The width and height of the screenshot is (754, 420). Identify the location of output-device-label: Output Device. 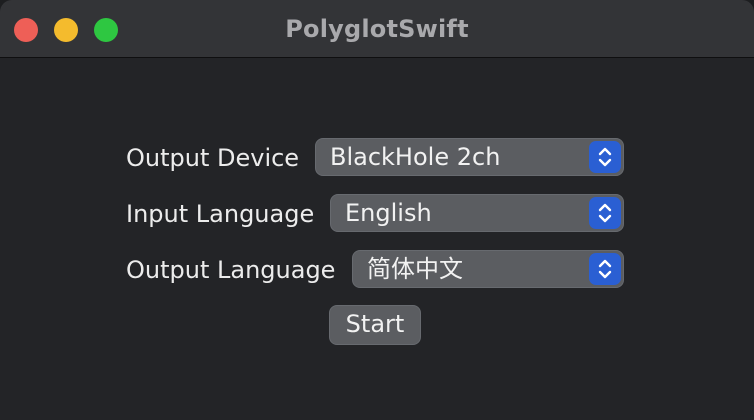
(213, 158).